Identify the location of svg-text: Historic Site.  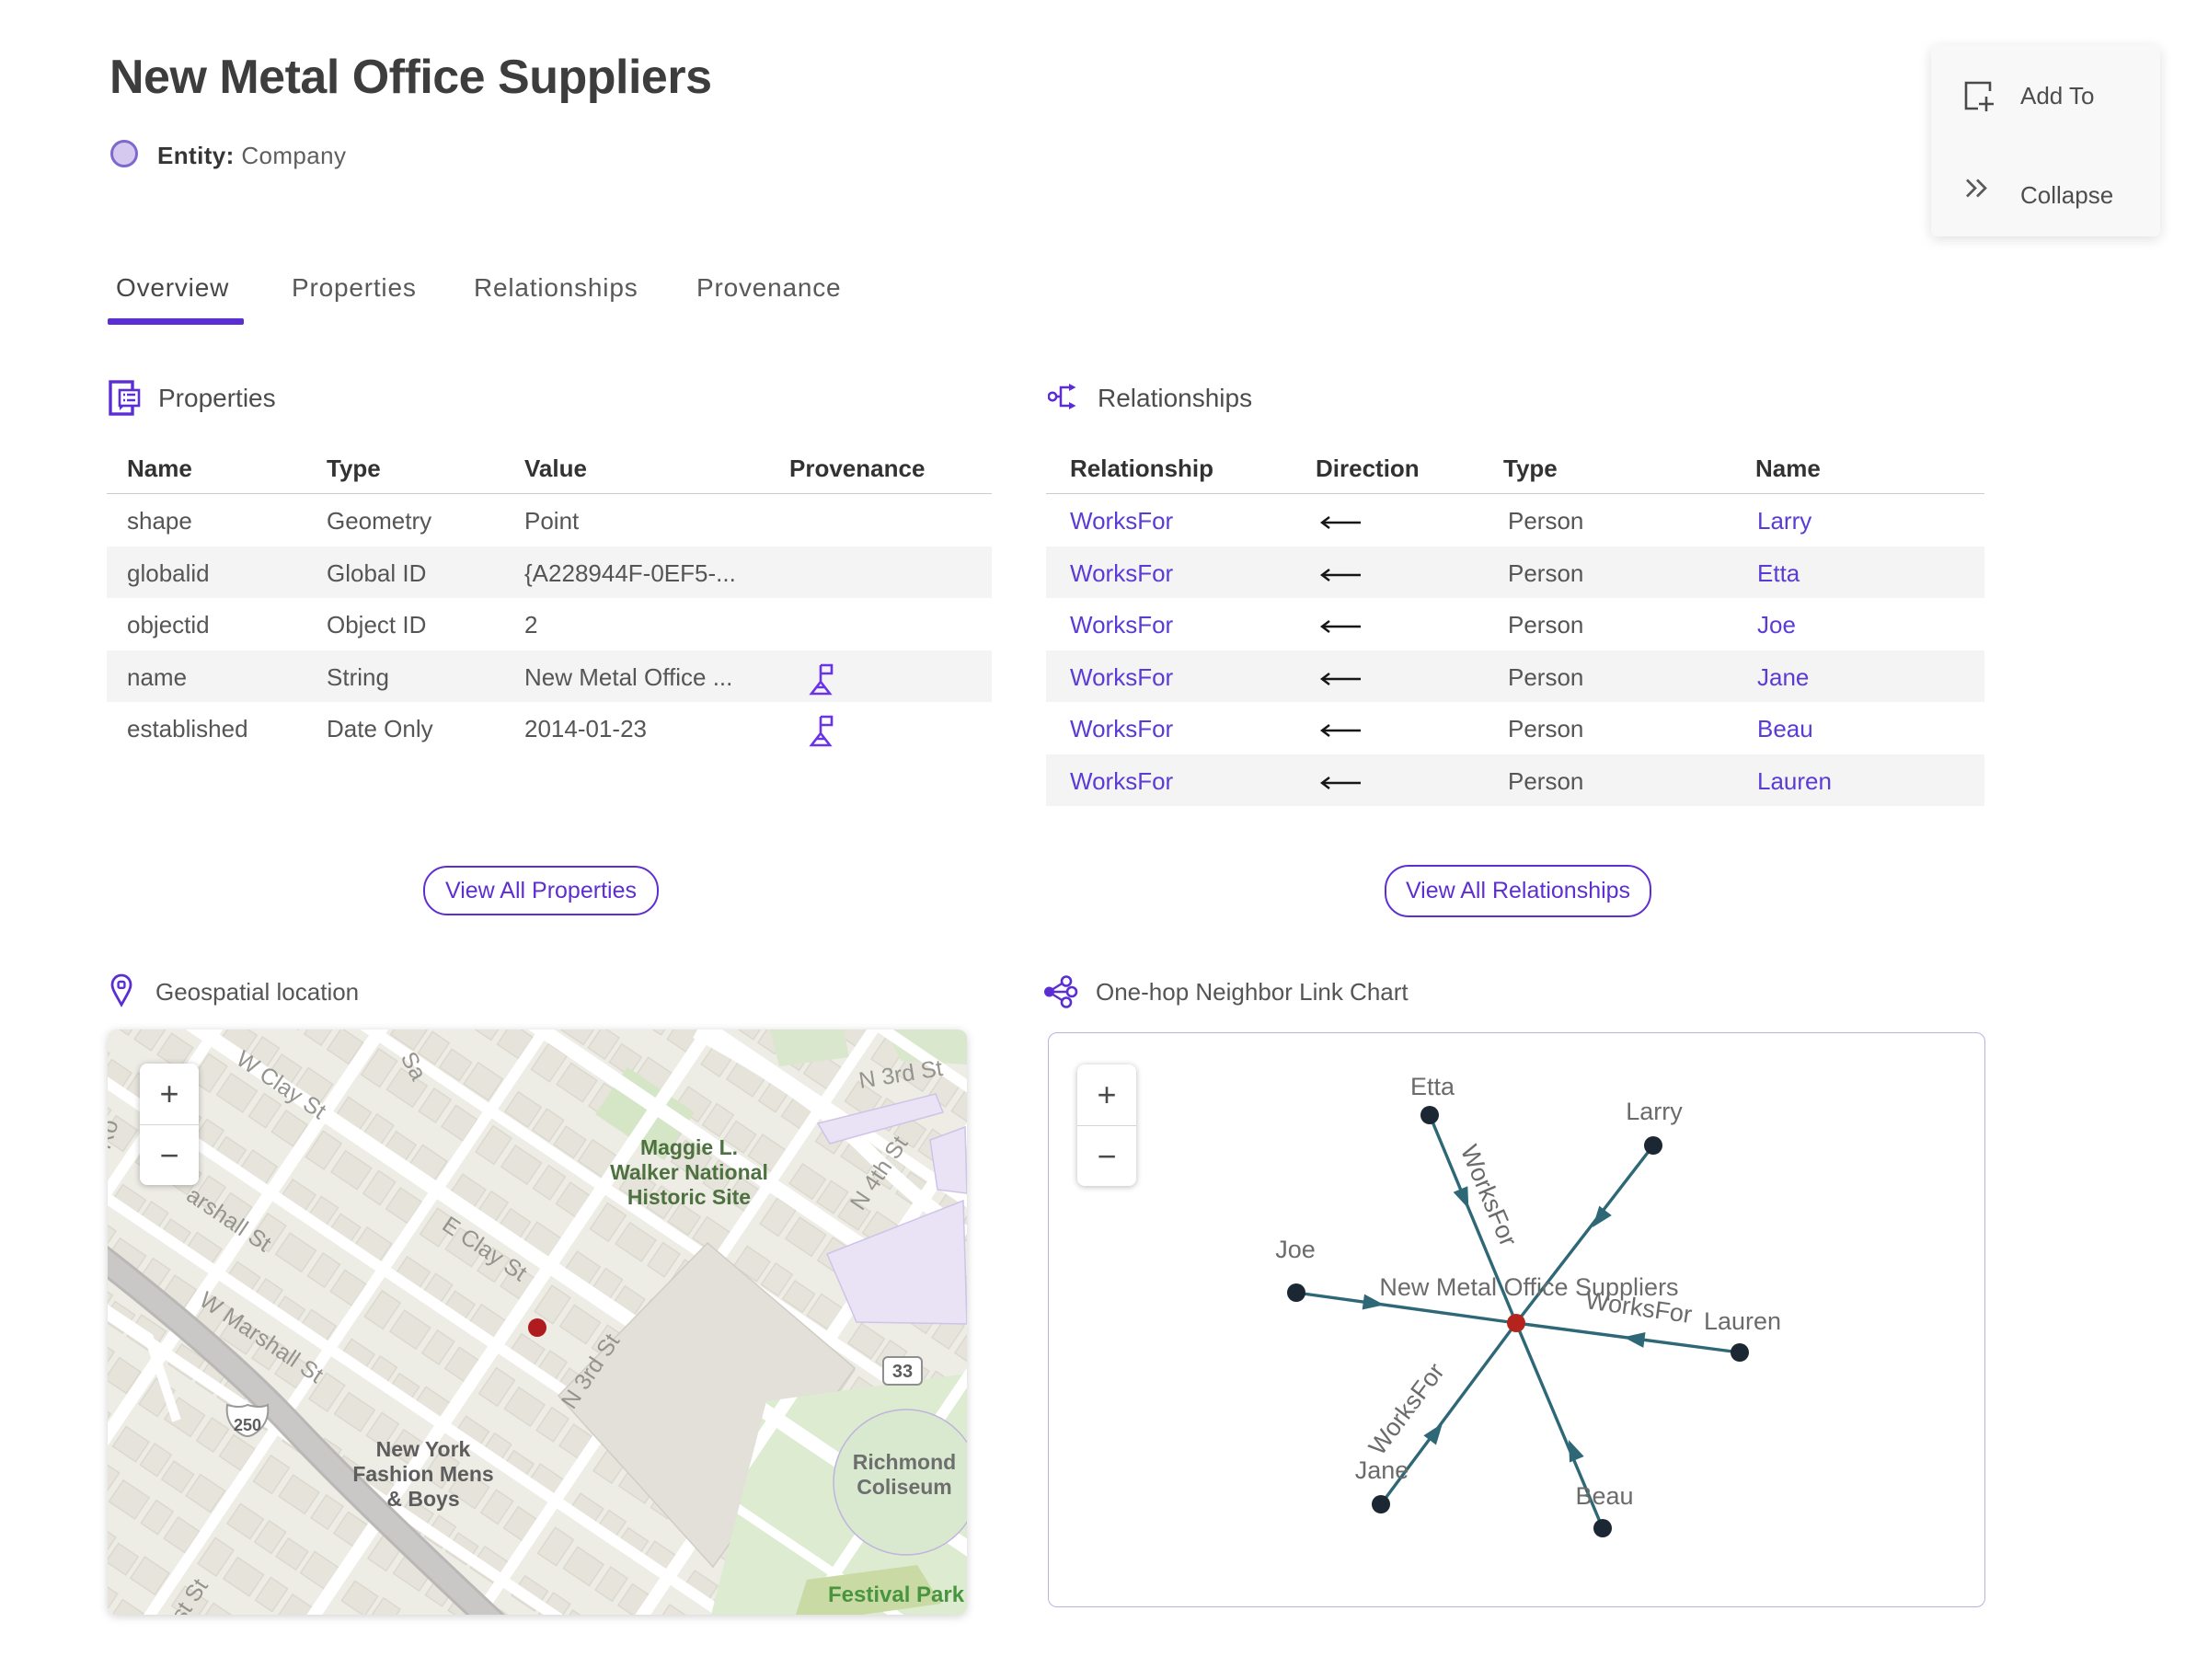
(689, 1197).